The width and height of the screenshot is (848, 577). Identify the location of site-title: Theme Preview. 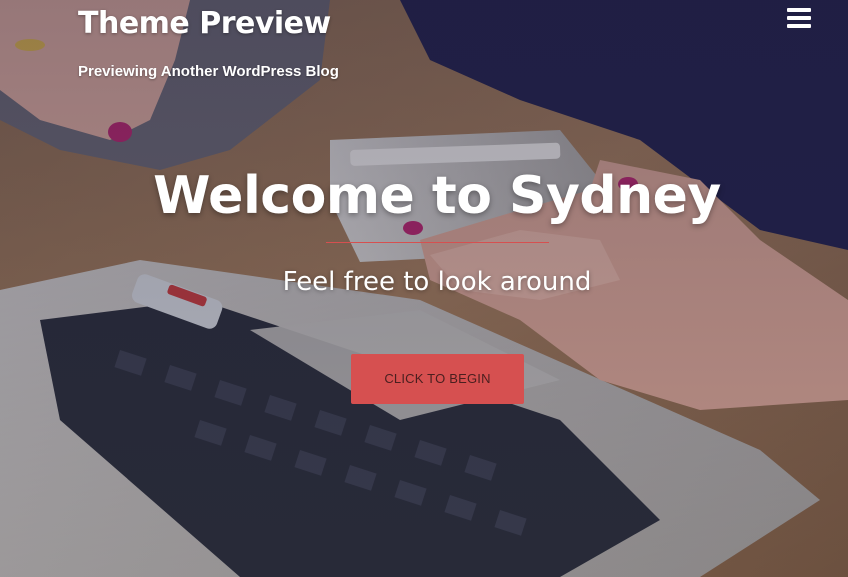
(204, 23).